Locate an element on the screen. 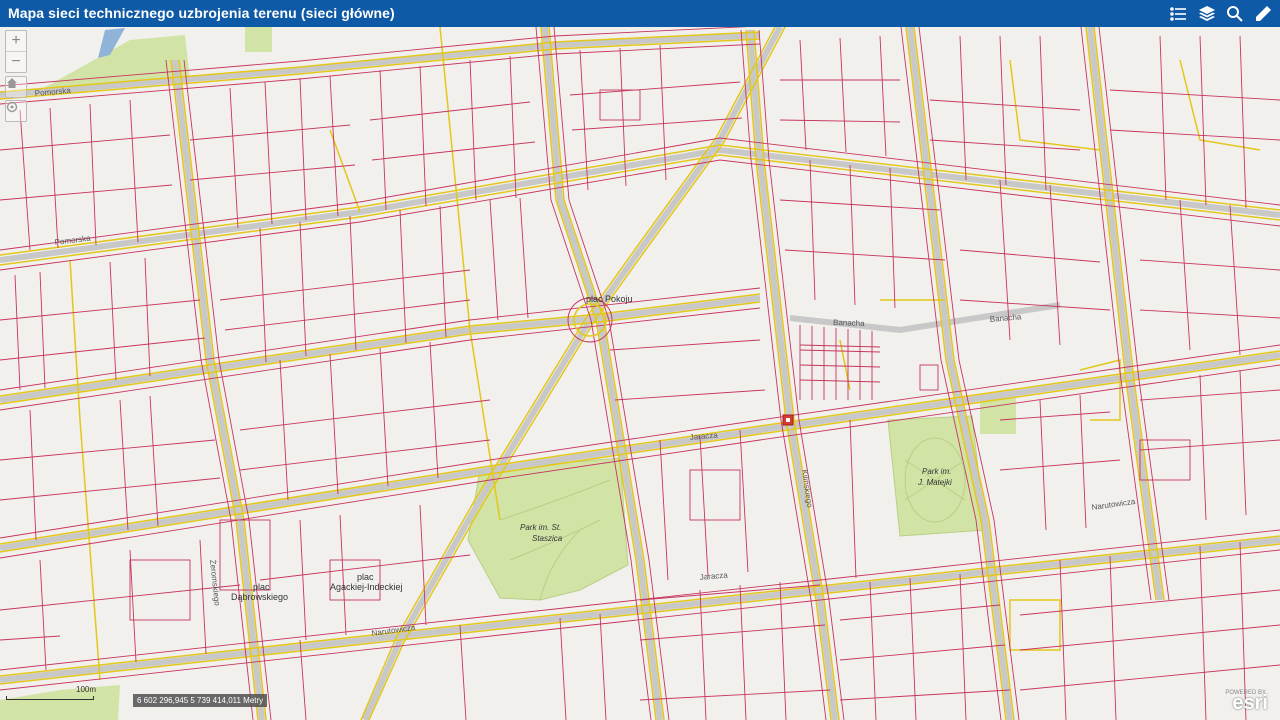  header-toolbar is located at coordinates (1221, 13).